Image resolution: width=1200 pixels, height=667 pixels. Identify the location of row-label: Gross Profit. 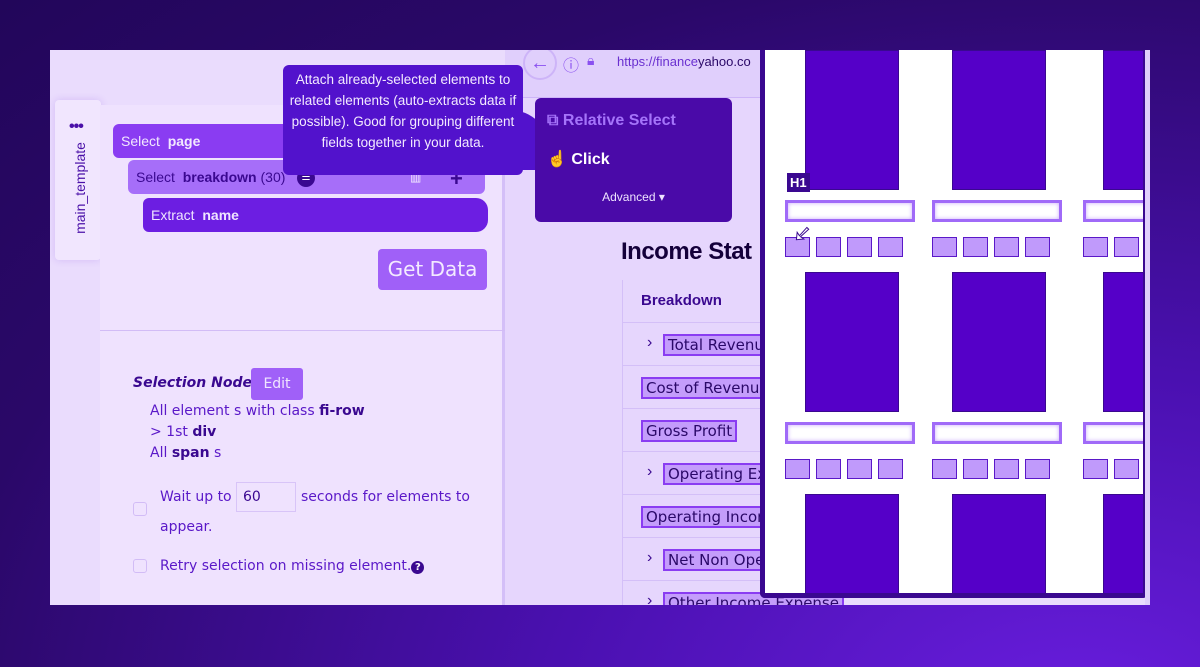
(689, 431).